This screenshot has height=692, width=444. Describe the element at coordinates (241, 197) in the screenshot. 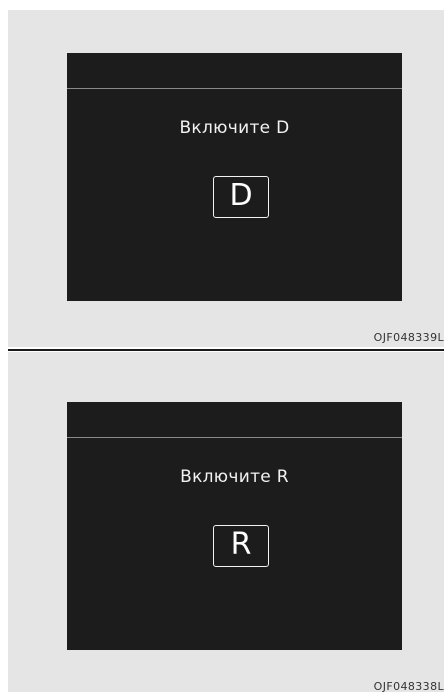

I see `gear-indicator: D` at that location.